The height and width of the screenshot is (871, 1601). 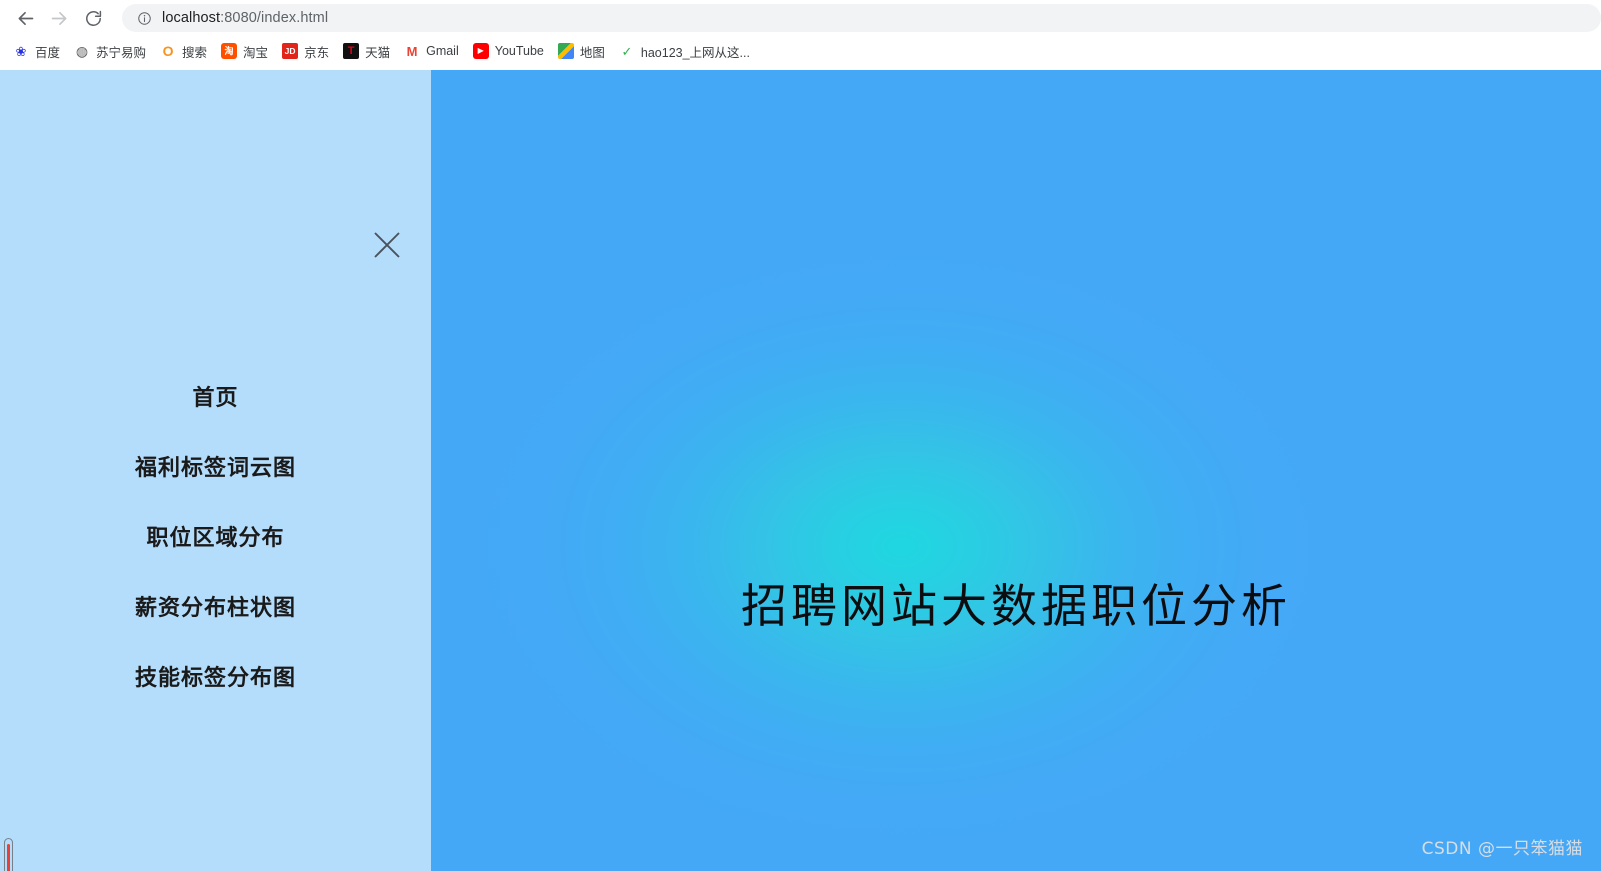 I want to click on scroll-progress-indicator, so click(x=8, y=854).